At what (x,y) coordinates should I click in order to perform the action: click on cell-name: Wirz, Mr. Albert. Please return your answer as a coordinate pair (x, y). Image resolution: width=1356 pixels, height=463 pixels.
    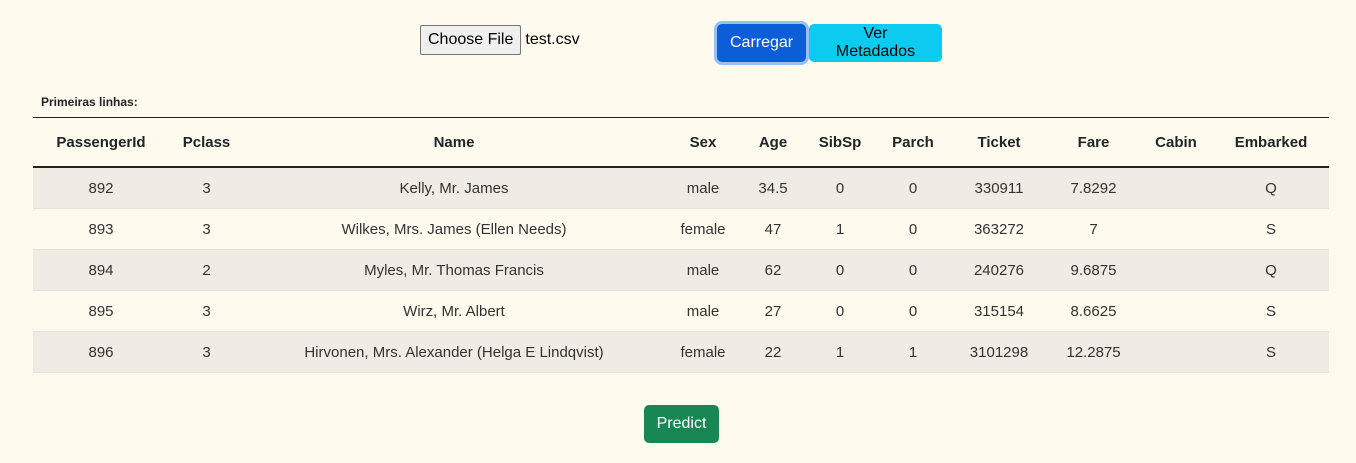
    Looking at the image, I should click on (454, 311).